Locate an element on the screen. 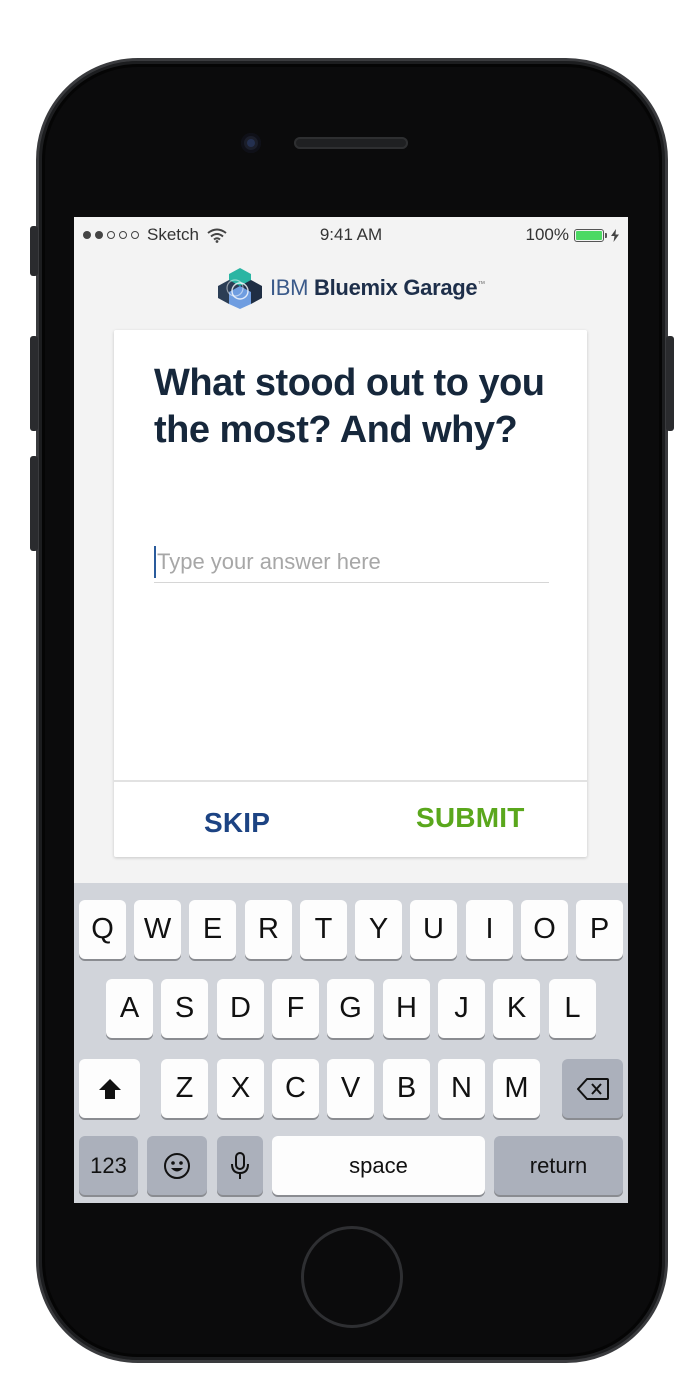  key-o: O is located at coordinates (544, 929).